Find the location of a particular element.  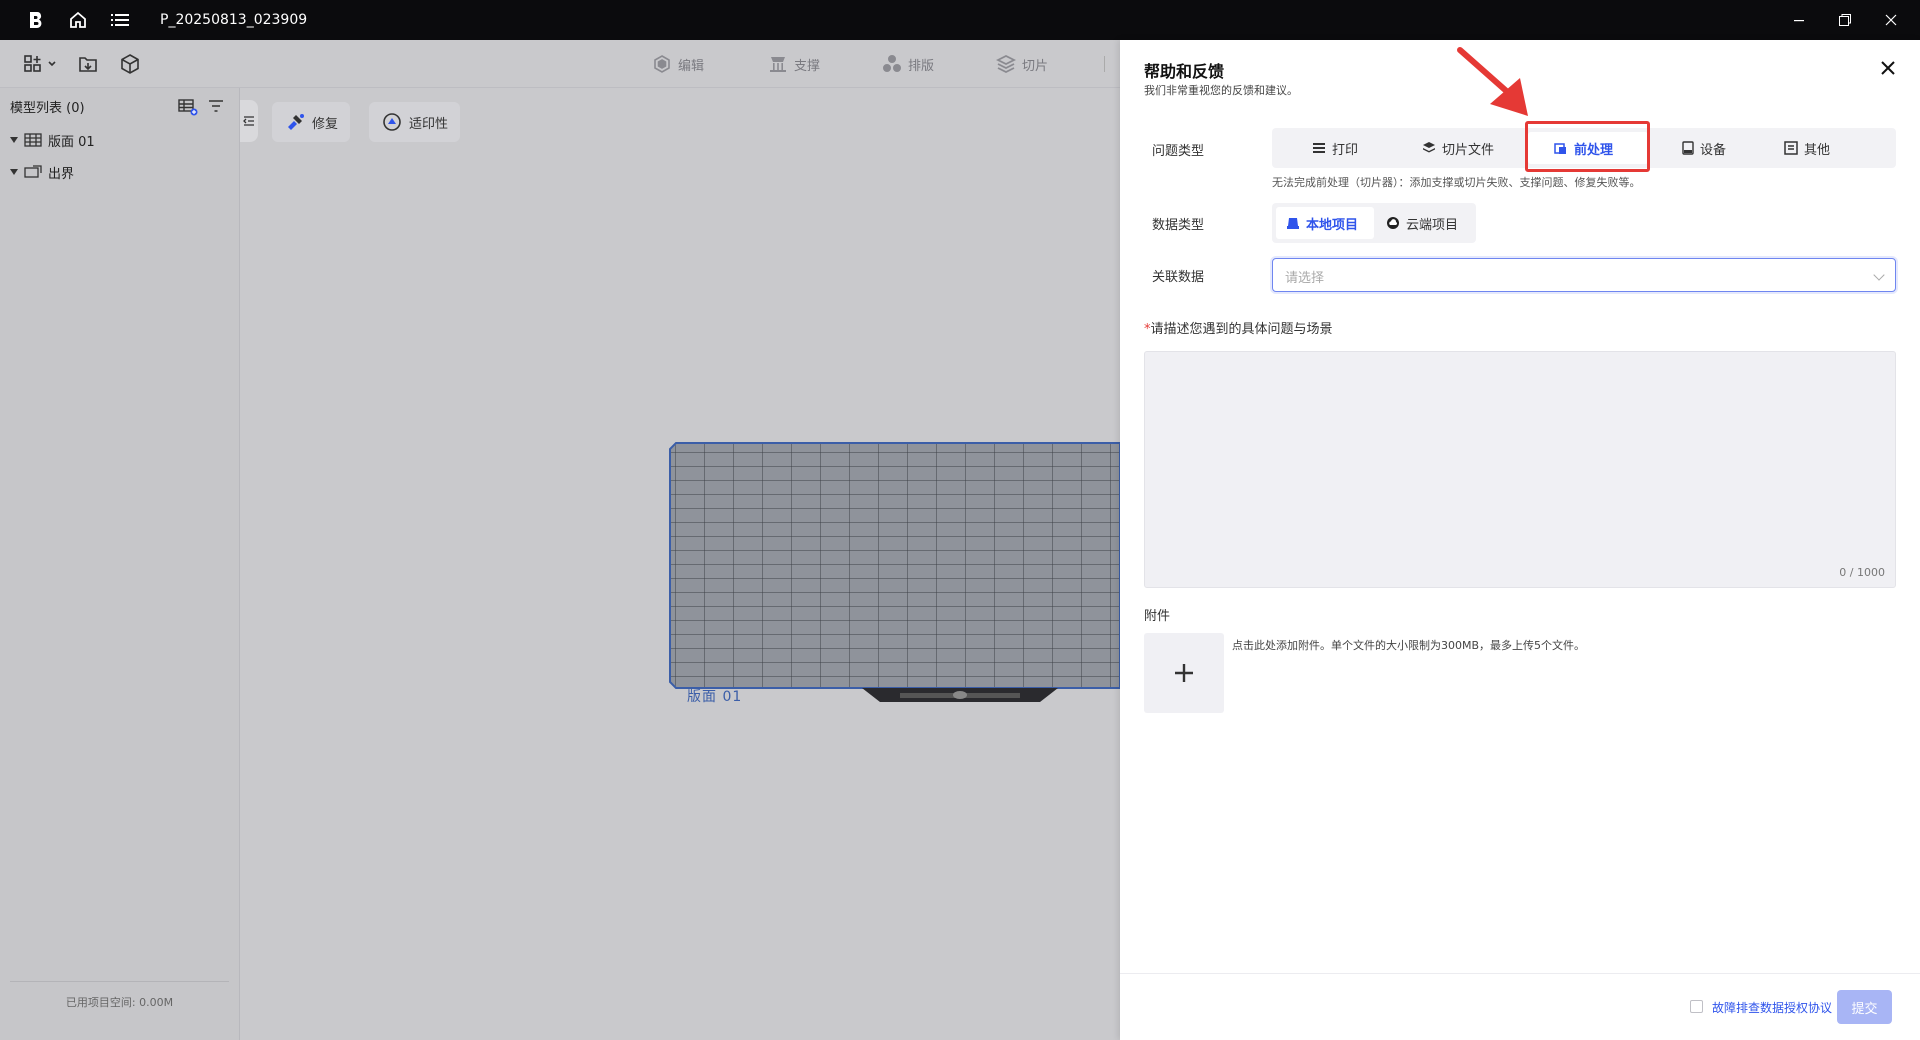

plate-icon is located at coordinates (33, 140).